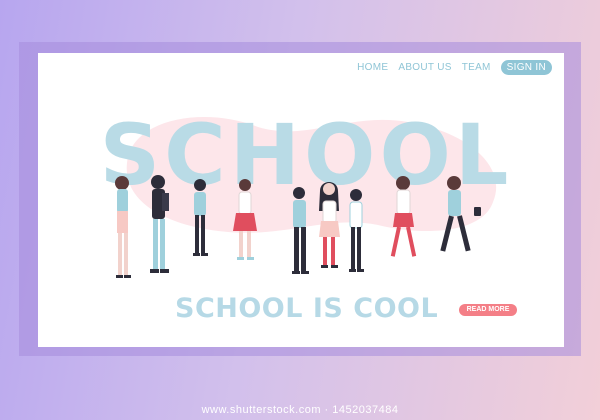 The width and height of the screenshot is (600, 420). I want to click on top-nav: HOME ABOUT US TEAM SIGN IN, so click(454, 67).